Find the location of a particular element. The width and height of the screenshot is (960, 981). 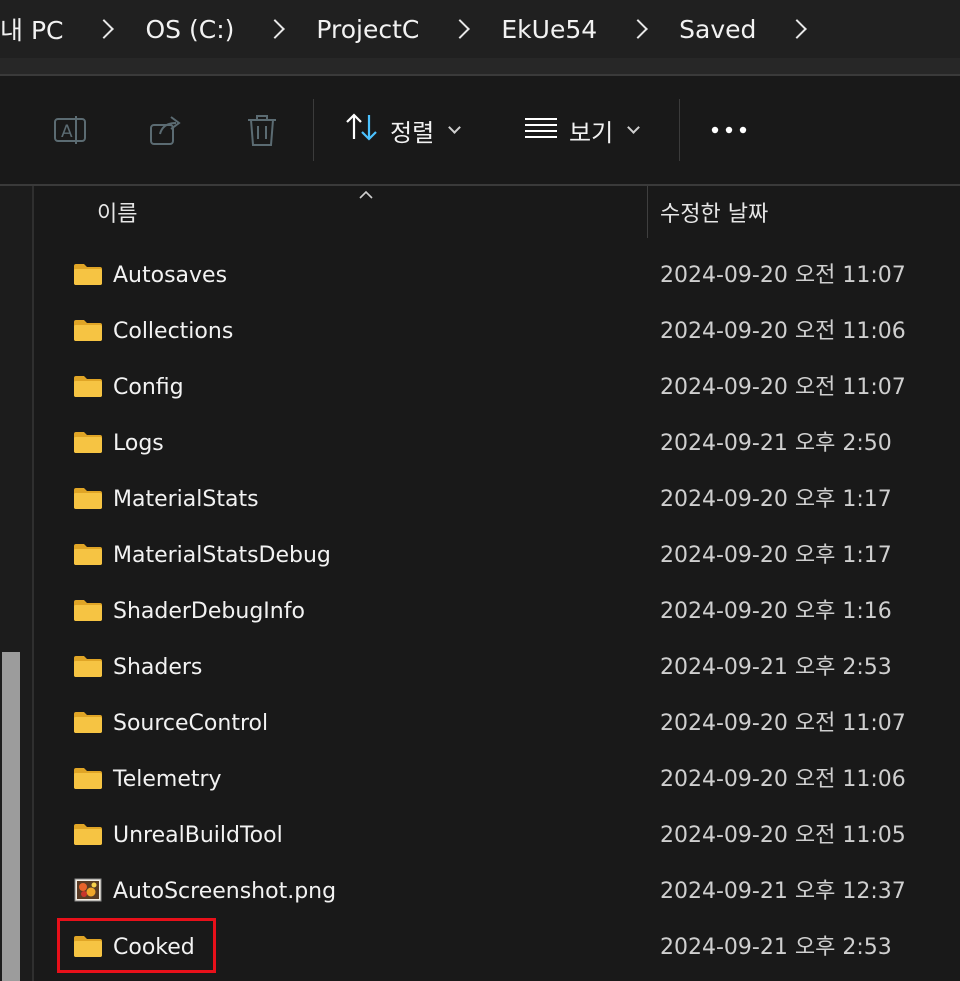

folder-row: Config 2024-09-20 오전 11:07 is located at coordinates (480, 388).